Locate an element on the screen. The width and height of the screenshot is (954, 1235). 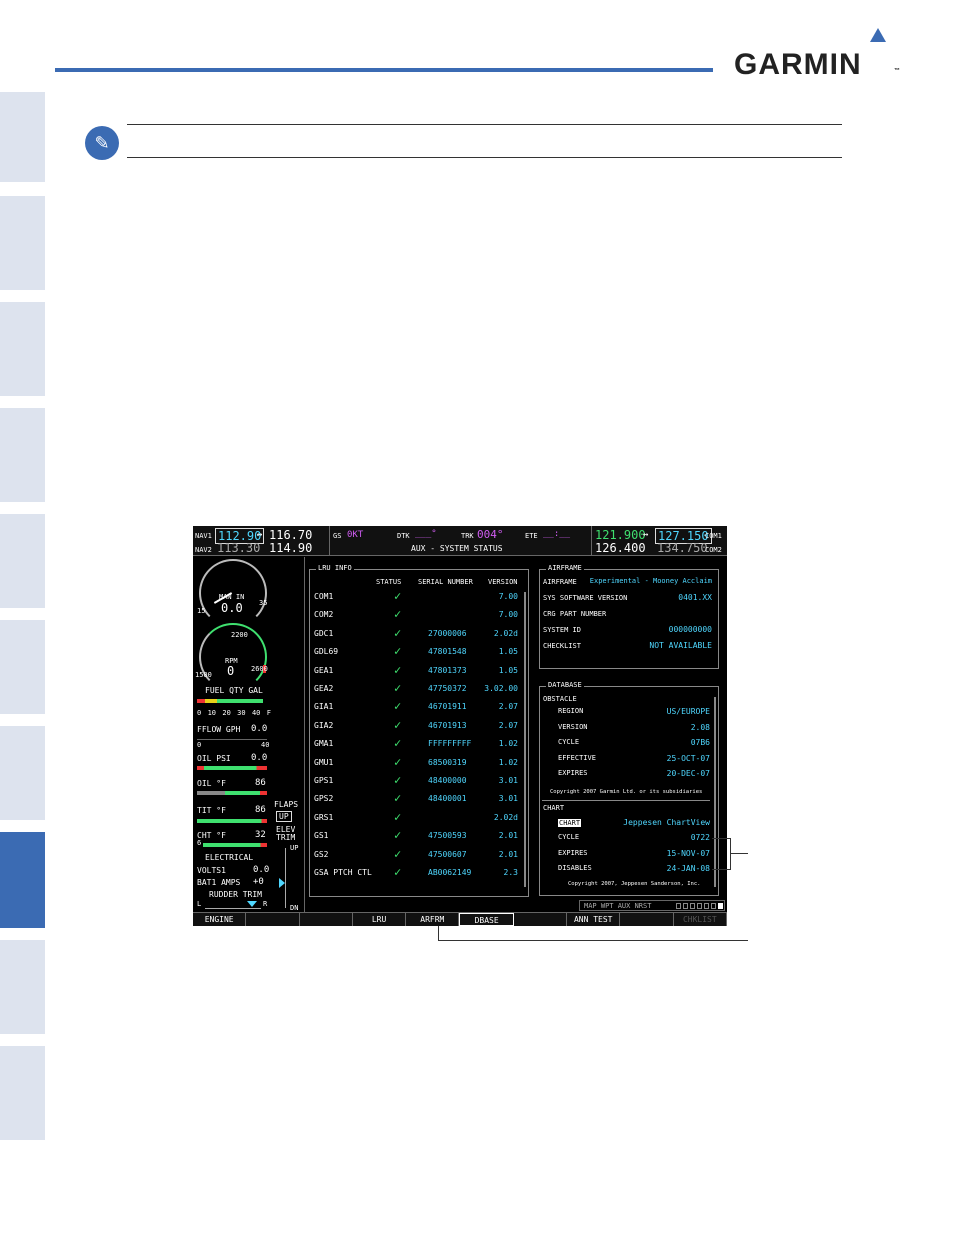
softkey-chklist: CHKLIST is located at coordinates (700, 919).